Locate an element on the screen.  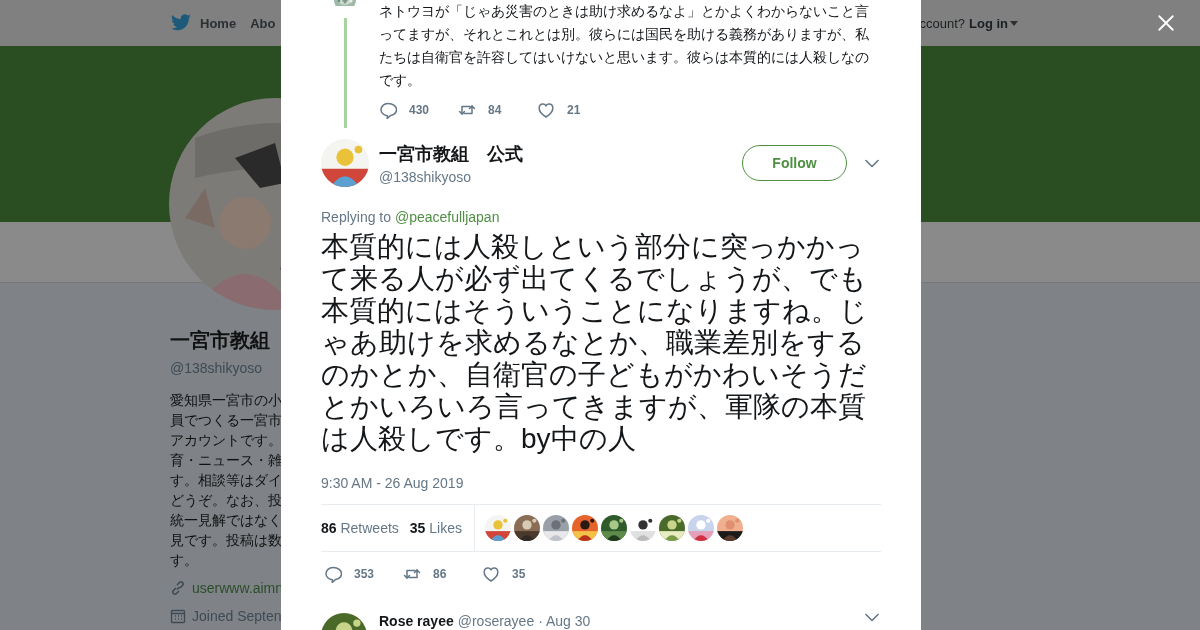
tweet-timestamp: 9:30 AM - 26 Aug 2019 is located at coordinates (393, 483).